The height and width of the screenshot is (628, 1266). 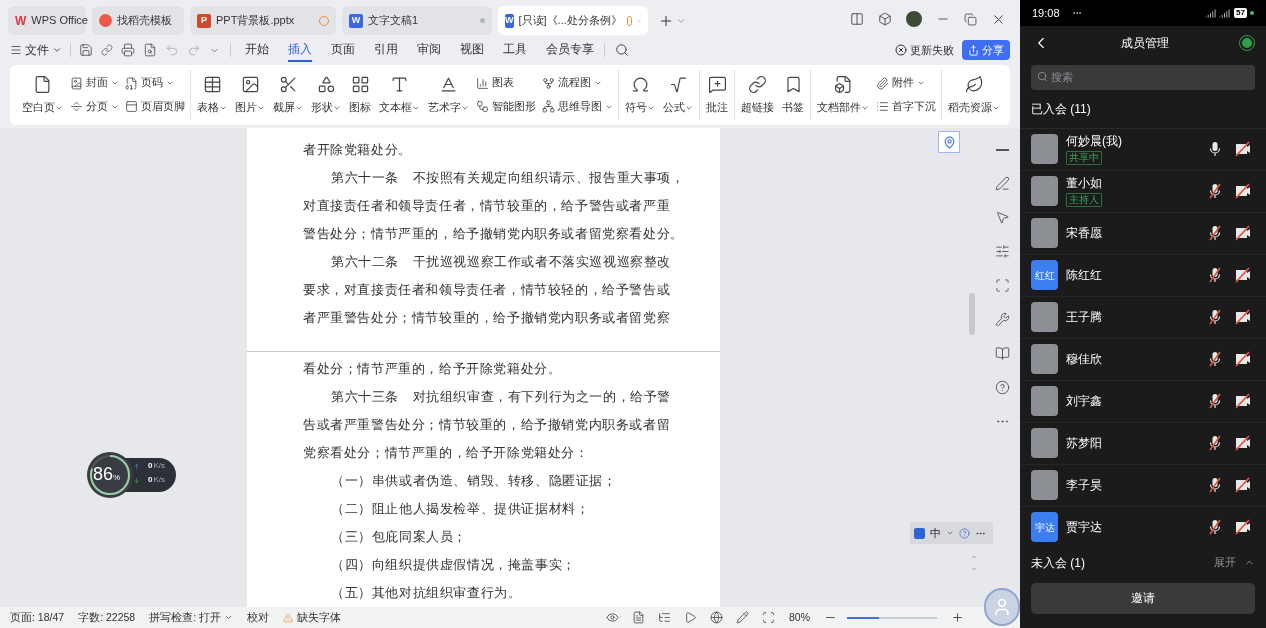 I want to click on ime-toolbar: 中, so click(x=951, y=533).